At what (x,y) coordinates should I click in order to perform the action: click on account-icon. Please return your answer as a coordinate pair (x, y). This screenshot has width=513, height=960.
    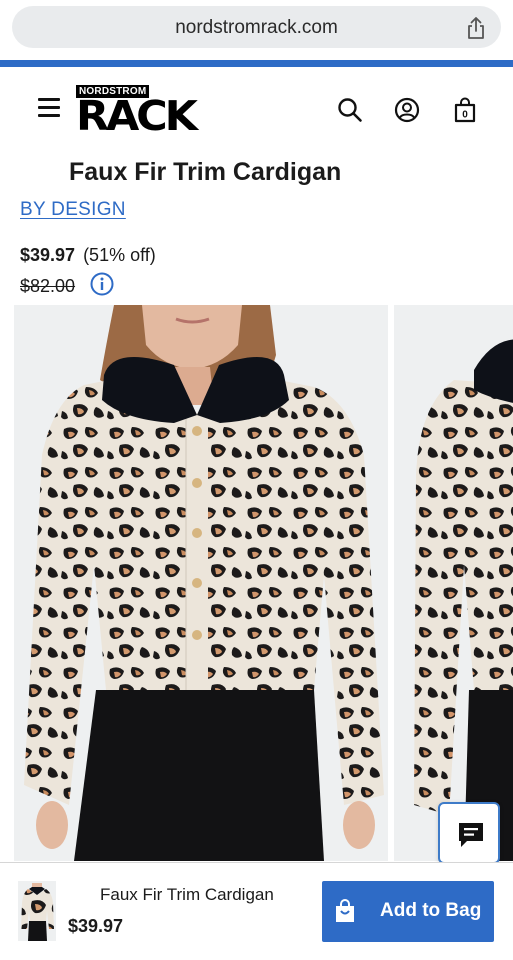
    Looking at the image, I should click on (407, 110).